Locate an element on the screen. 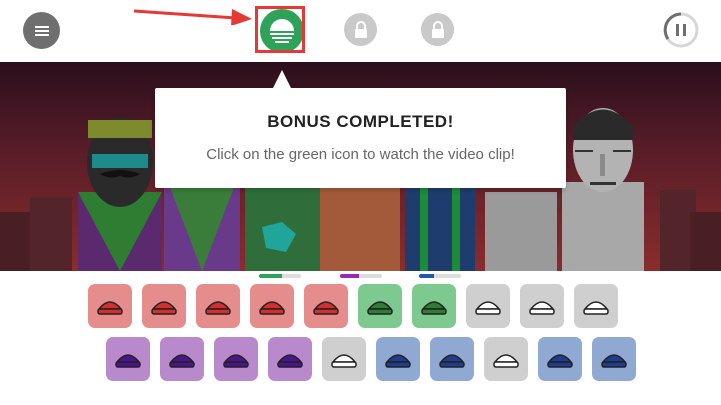 Image resolution: width=721 pixels, height=405 pixels. tooltip-title: BONUS COMPLETED! is located at coordinates (360, 121).